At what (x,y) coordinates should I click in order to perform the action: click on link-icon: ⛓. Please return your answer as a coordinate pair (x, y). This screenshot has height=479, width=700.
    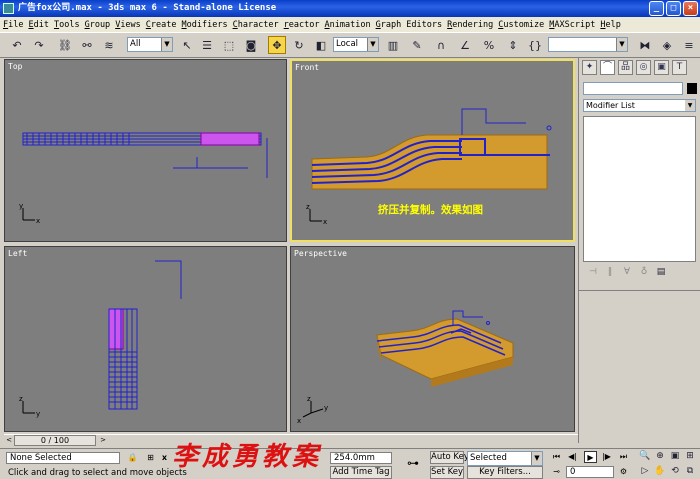
    Looking at the image, I should click on (65, 45).